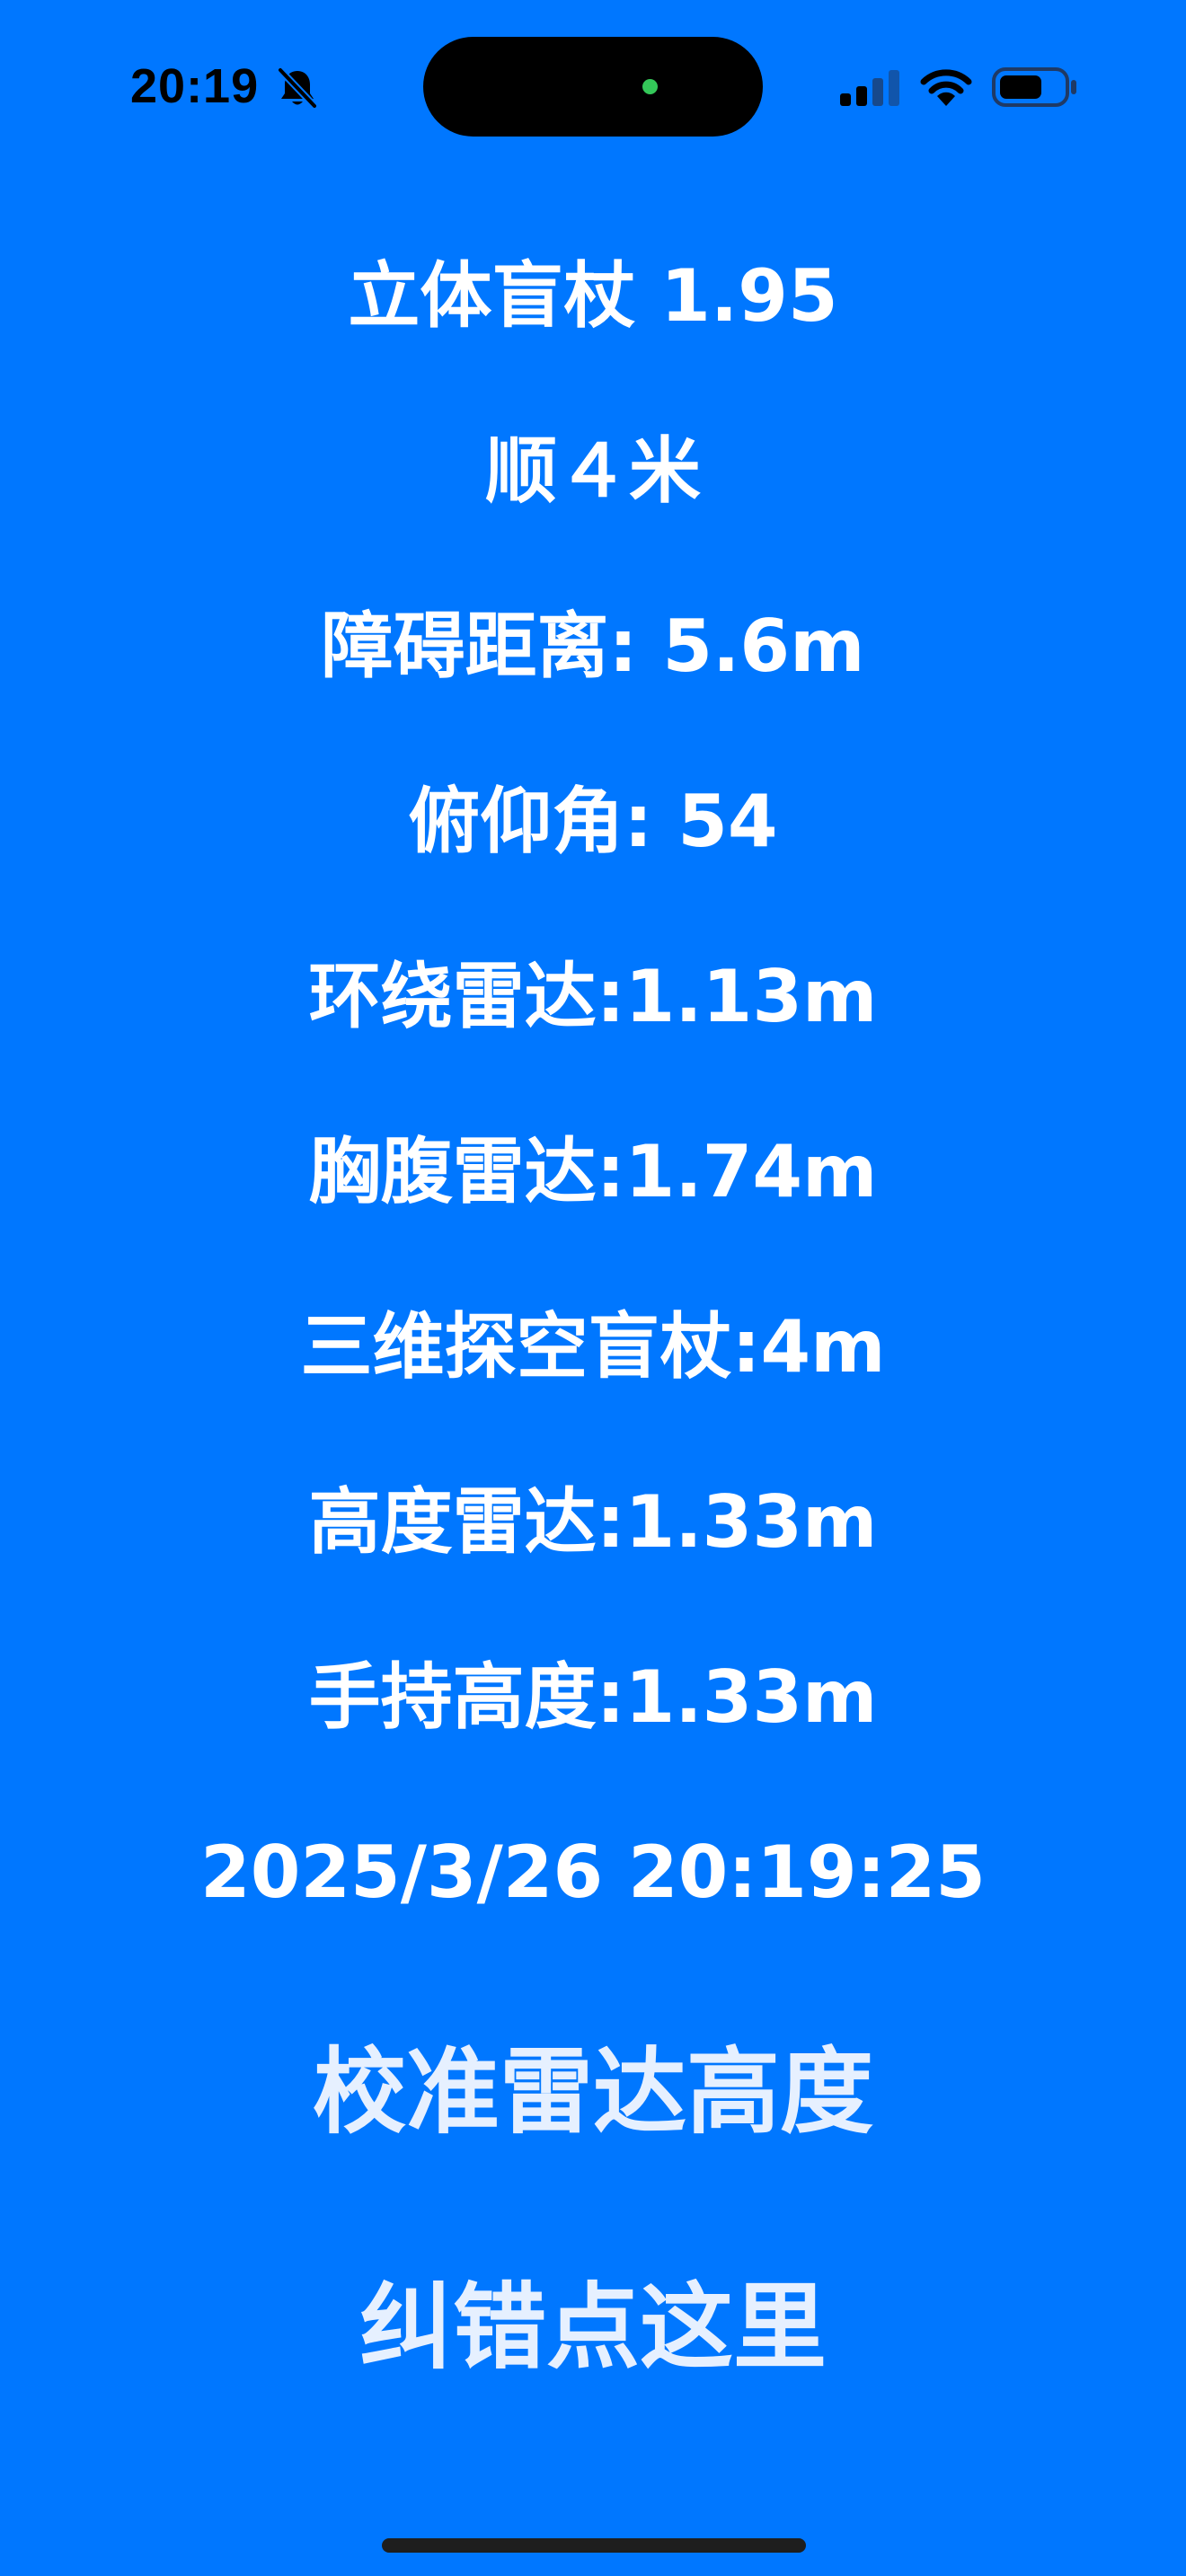 The image size is (1186, 2576). Describe the element at coordinates (593, 1171) in the screenshot. I see `chest-radar: 胸腹雷达:1.74m` at that location.